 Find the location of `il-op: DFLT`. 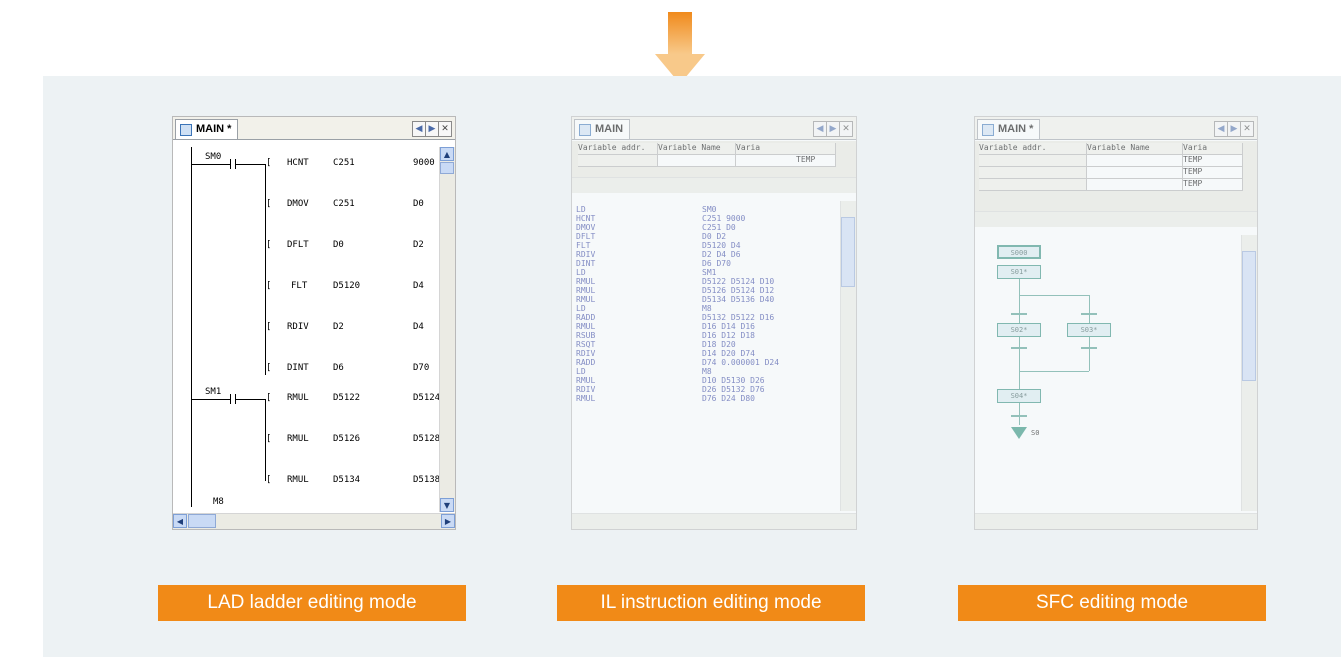

il-op: DFLT is located at coordinates (586, 236).